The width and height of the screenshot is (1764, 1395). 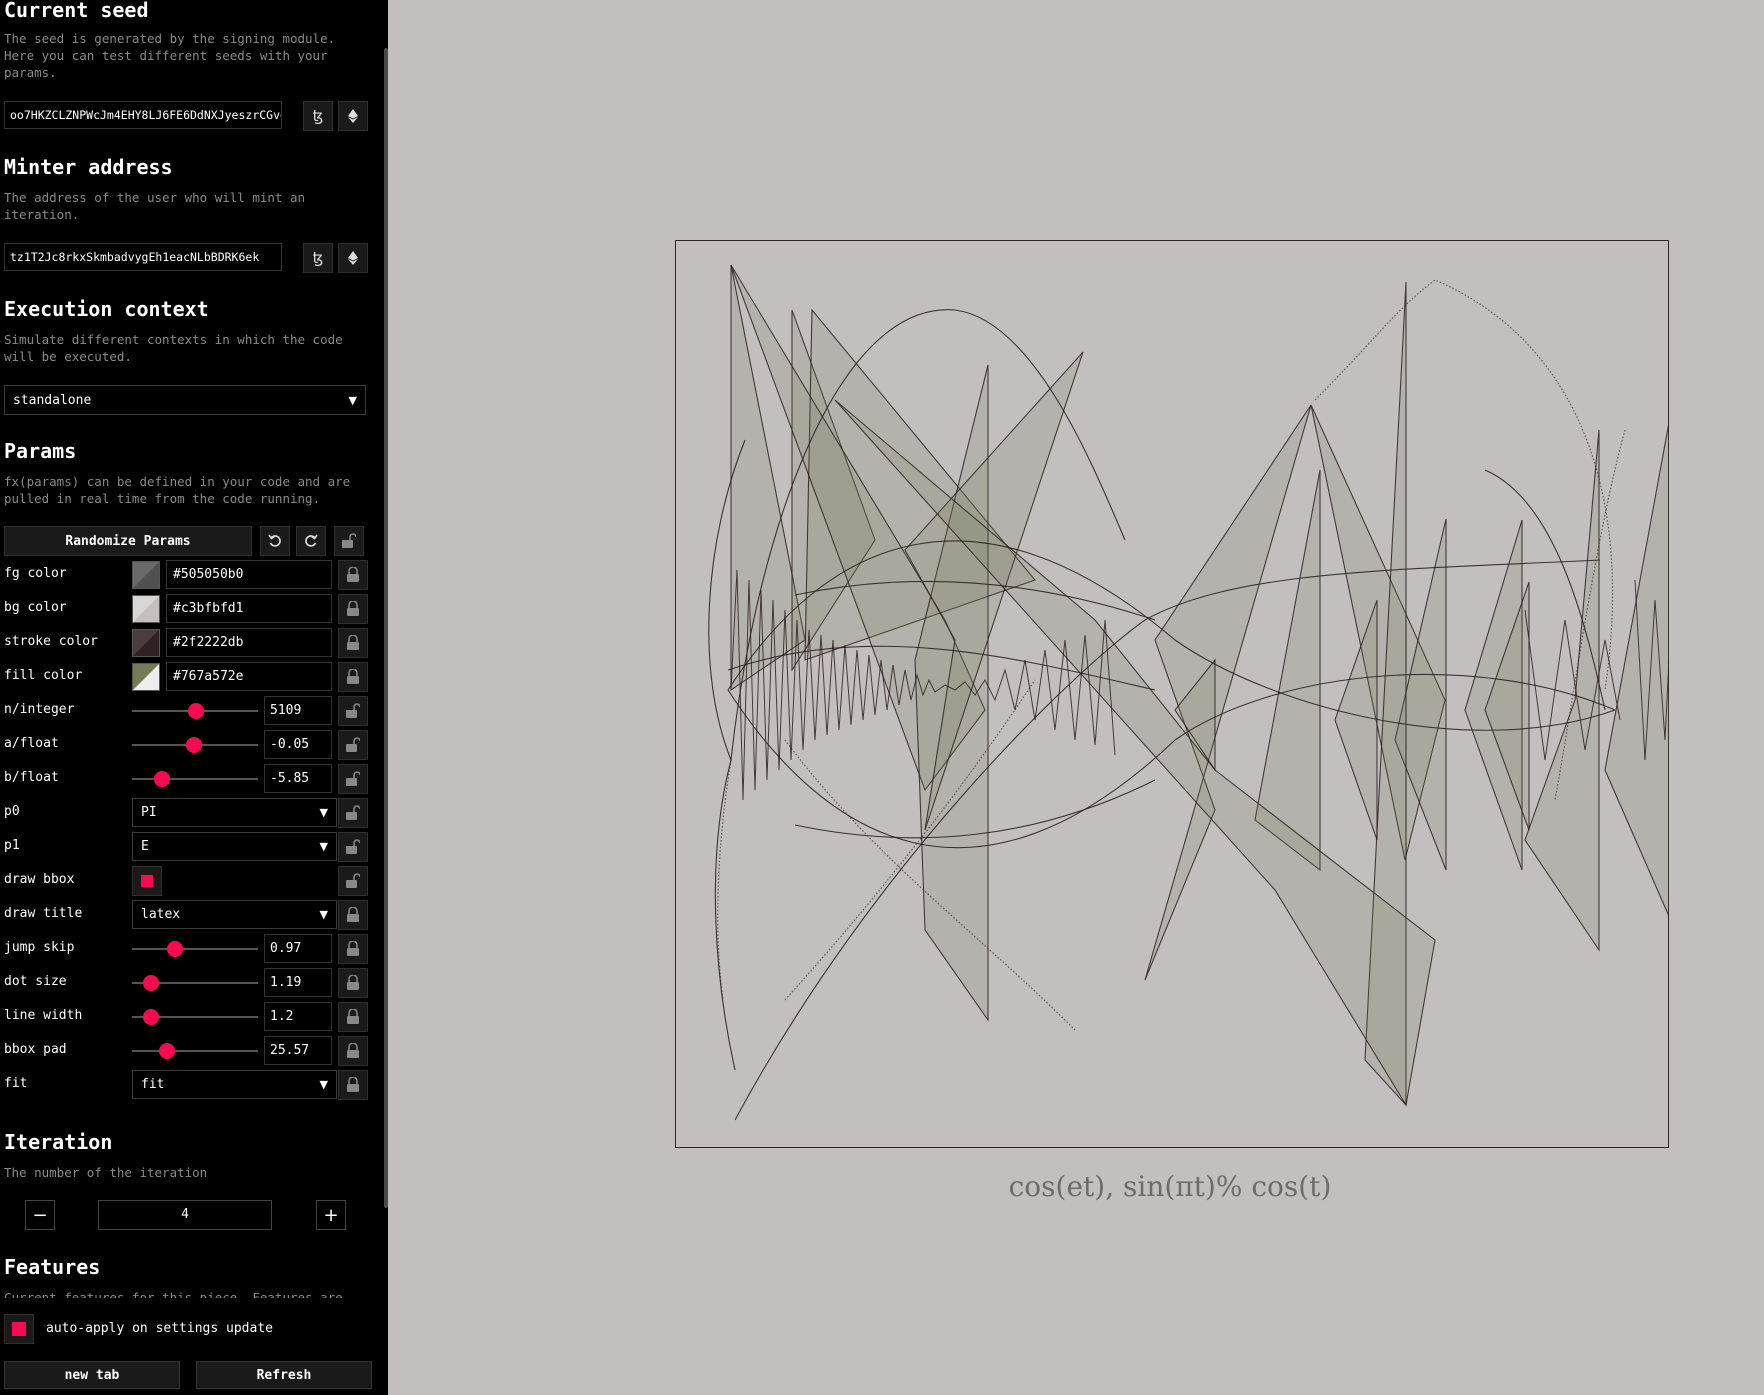 I want to click on param-label: b/float, so click(x=31, y=777).